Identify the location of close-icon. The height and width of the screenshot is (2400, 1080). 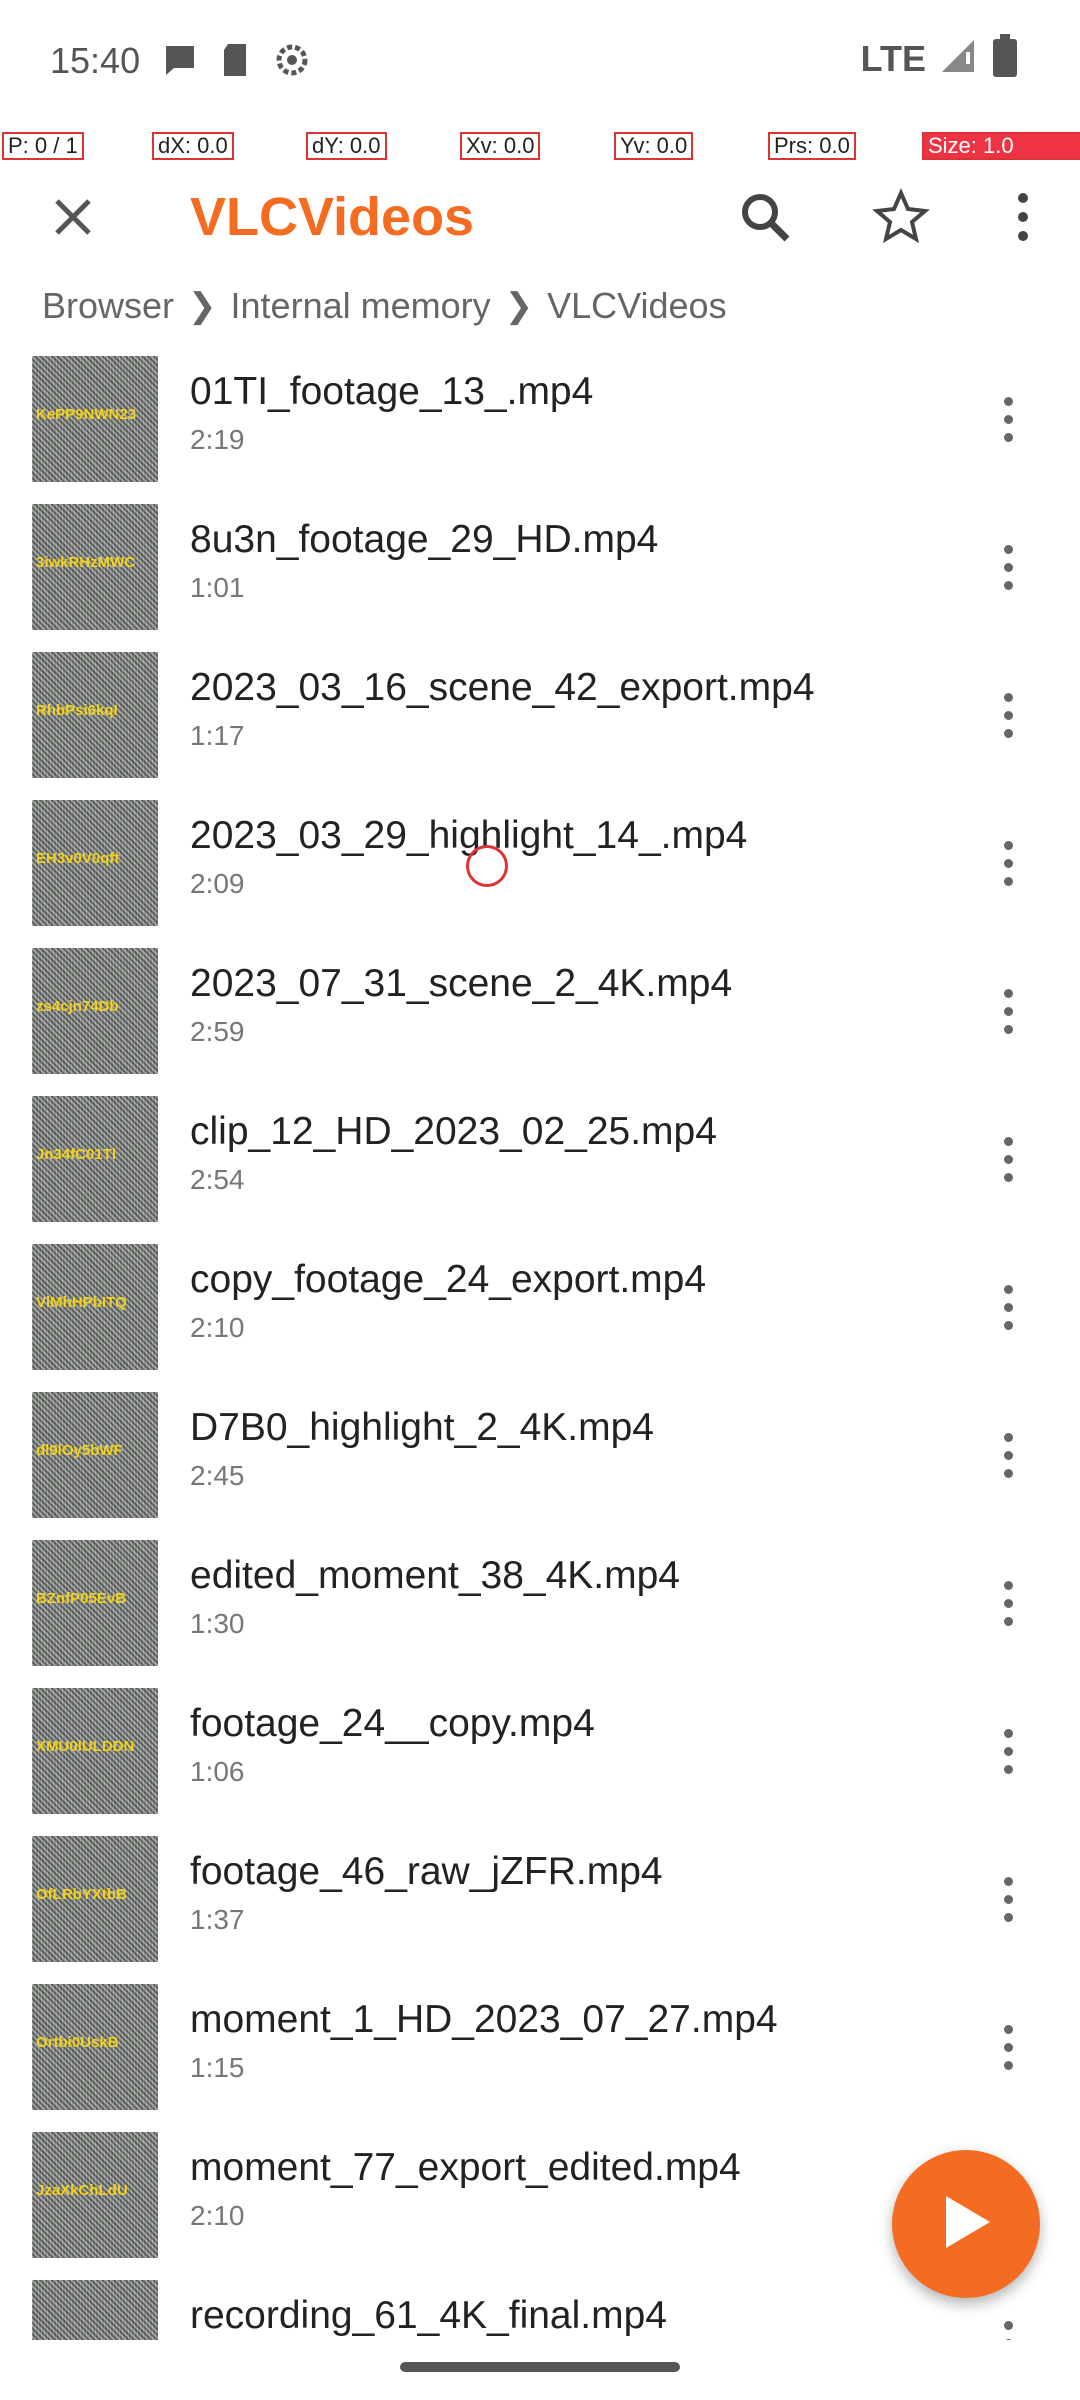
(73, 219).